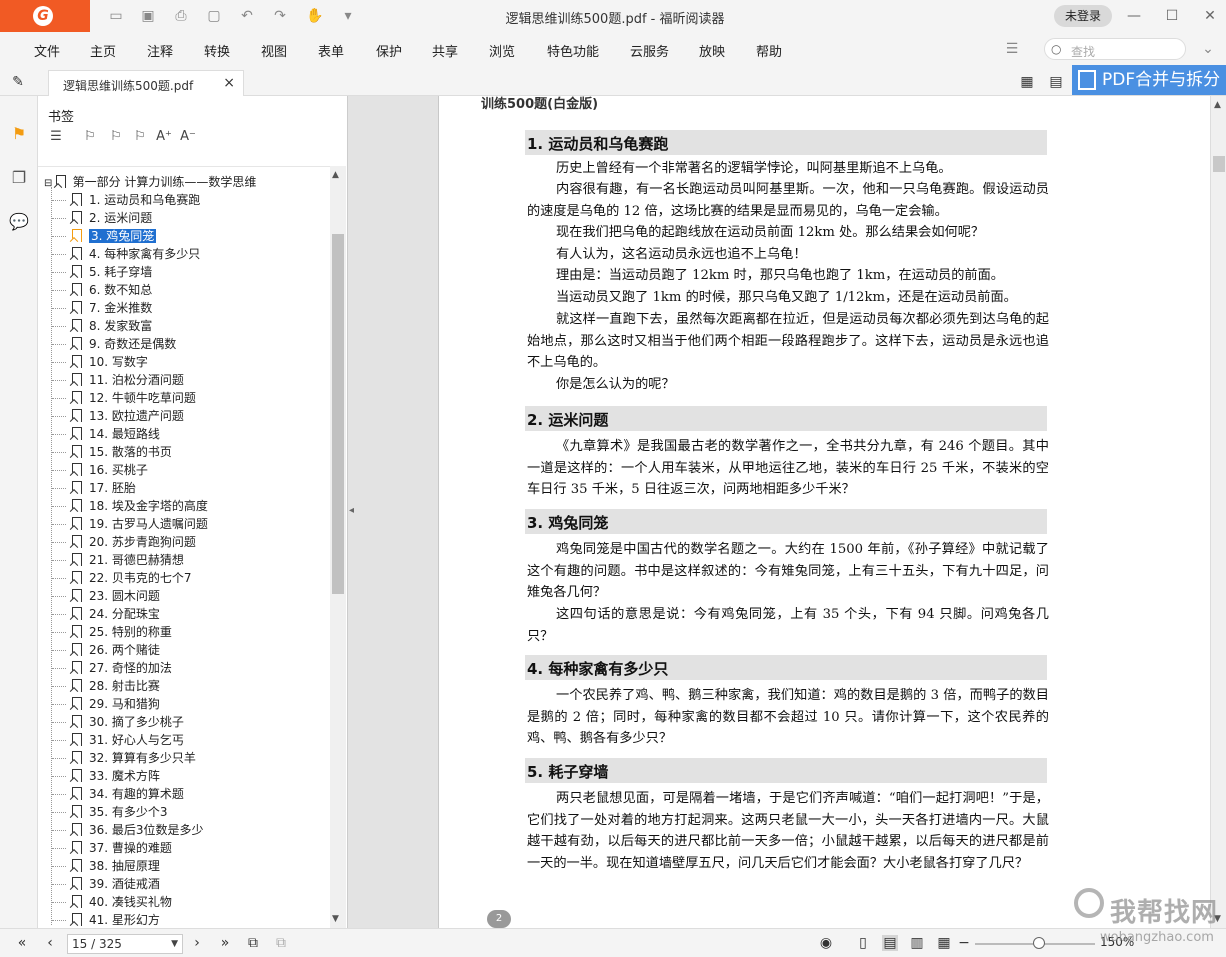 This screenshot has height=957, width=1226. What do you see at coordinates (348, 16) in the screenshot?
I see `customize-icon: ▾` at bounding box center [348, 16].